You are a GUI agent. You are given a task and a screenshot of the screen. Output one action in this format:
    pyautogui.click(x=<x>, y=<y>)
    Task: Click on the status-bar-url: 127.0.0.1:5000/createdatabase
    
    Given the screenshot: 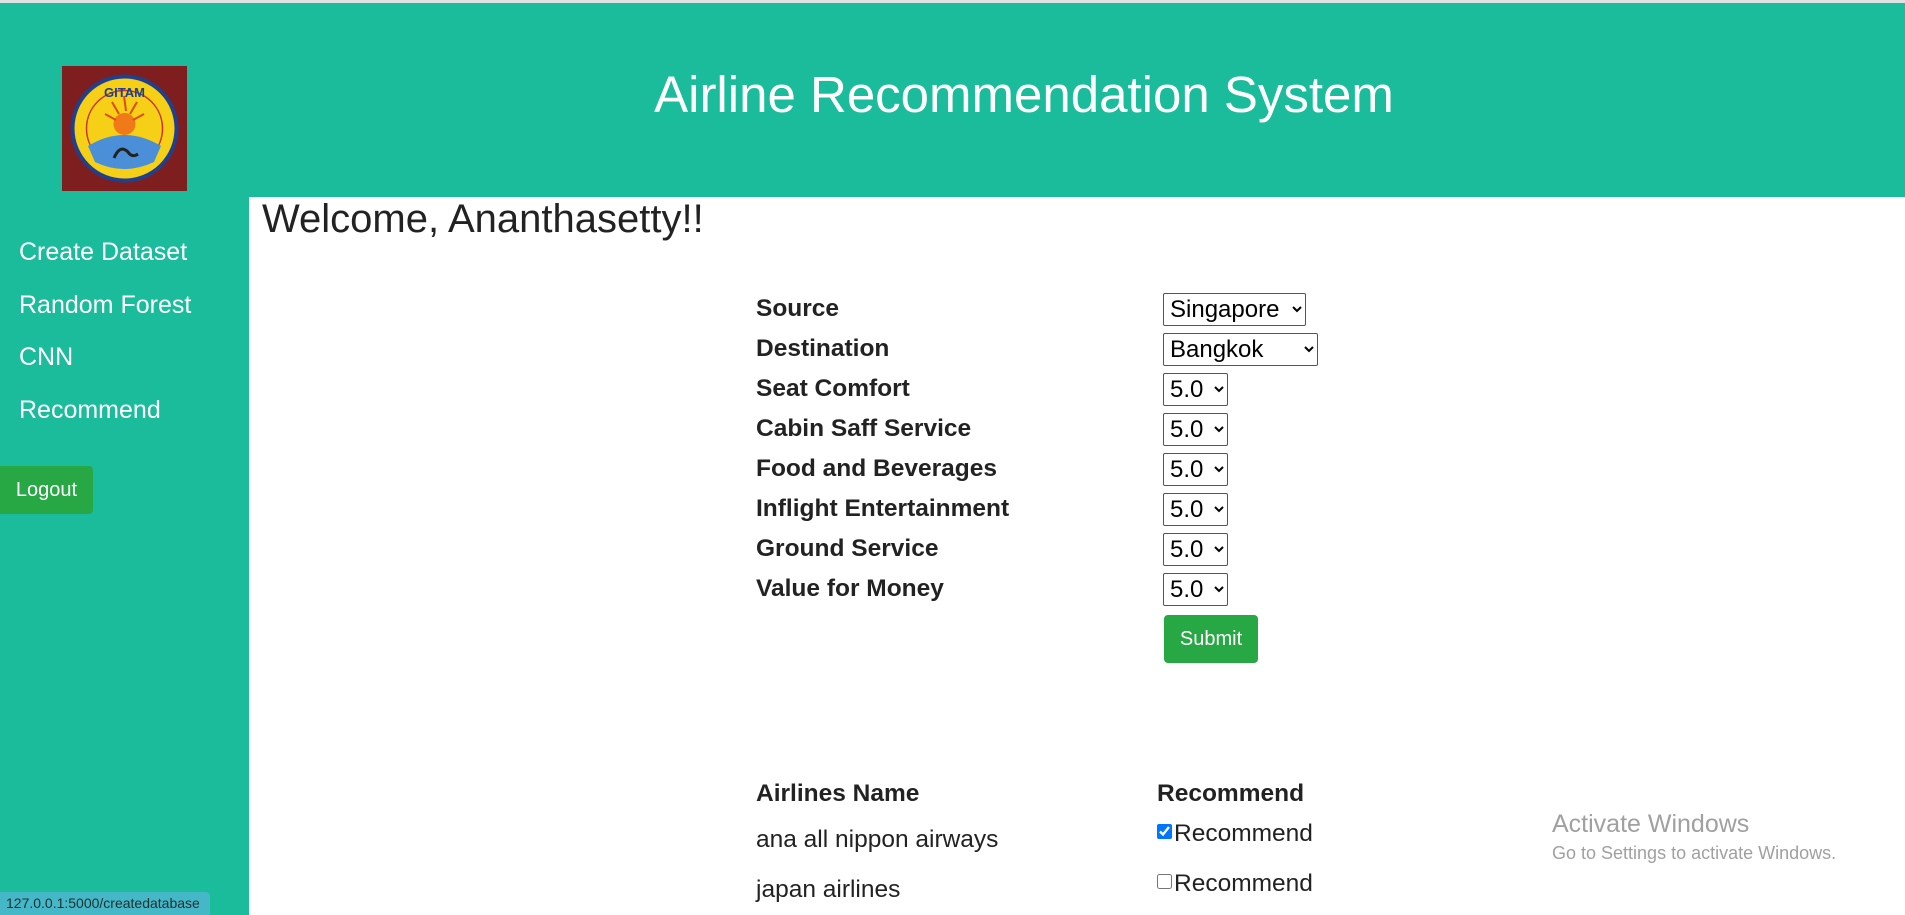 What is the action you would take?
    pyautogui.click(x=105, y=903)
    